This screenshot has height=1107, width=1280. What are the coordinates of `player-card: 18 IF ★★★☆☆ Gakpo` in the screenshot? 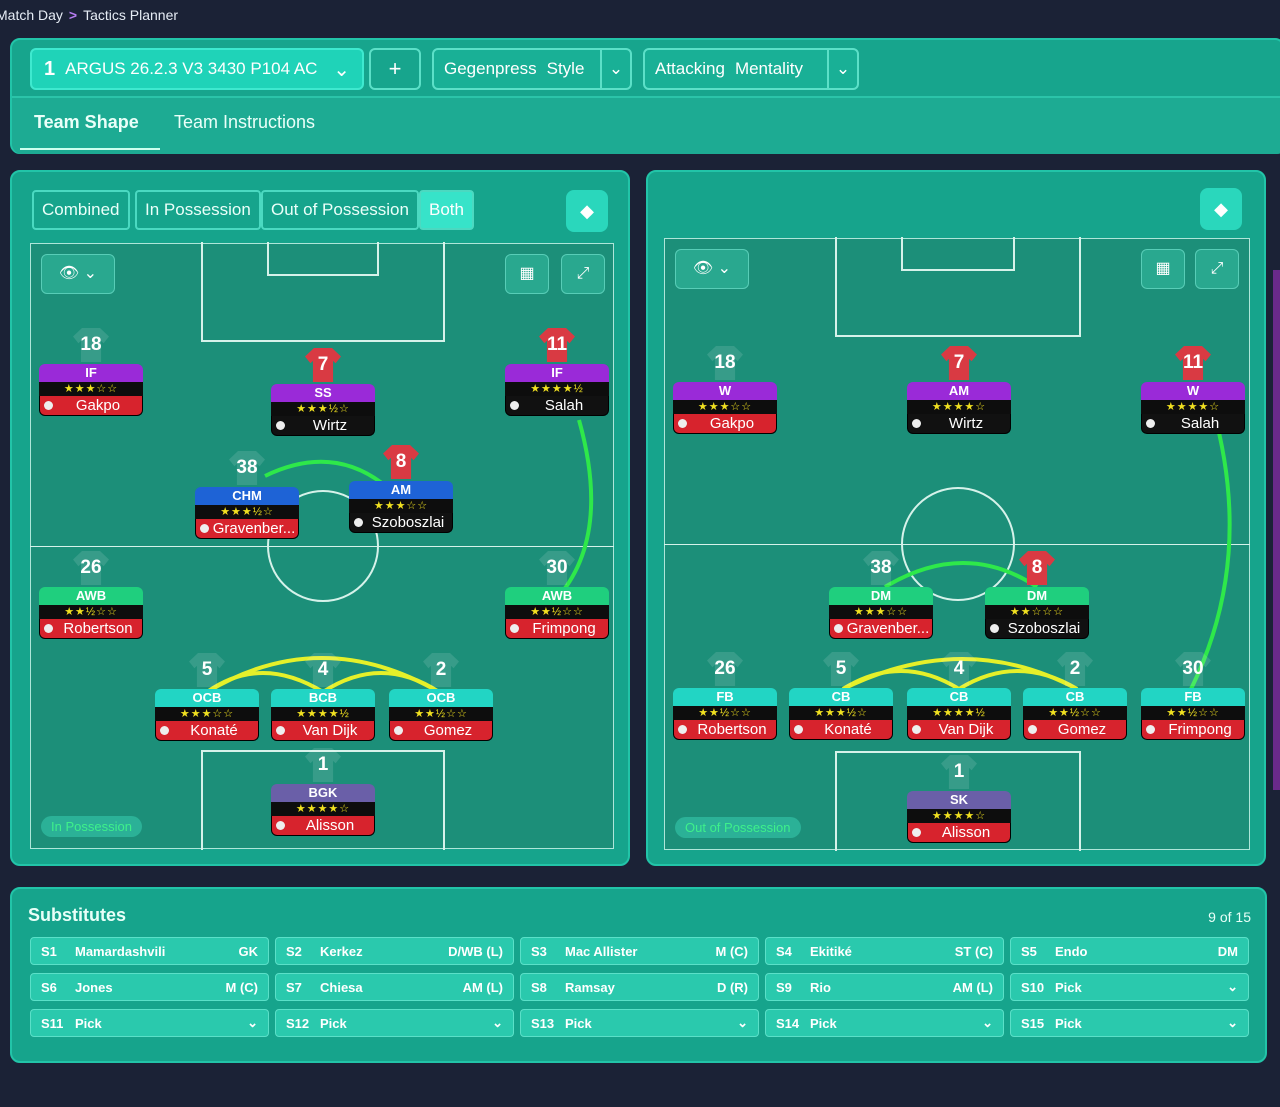 It's located at (91, 372).